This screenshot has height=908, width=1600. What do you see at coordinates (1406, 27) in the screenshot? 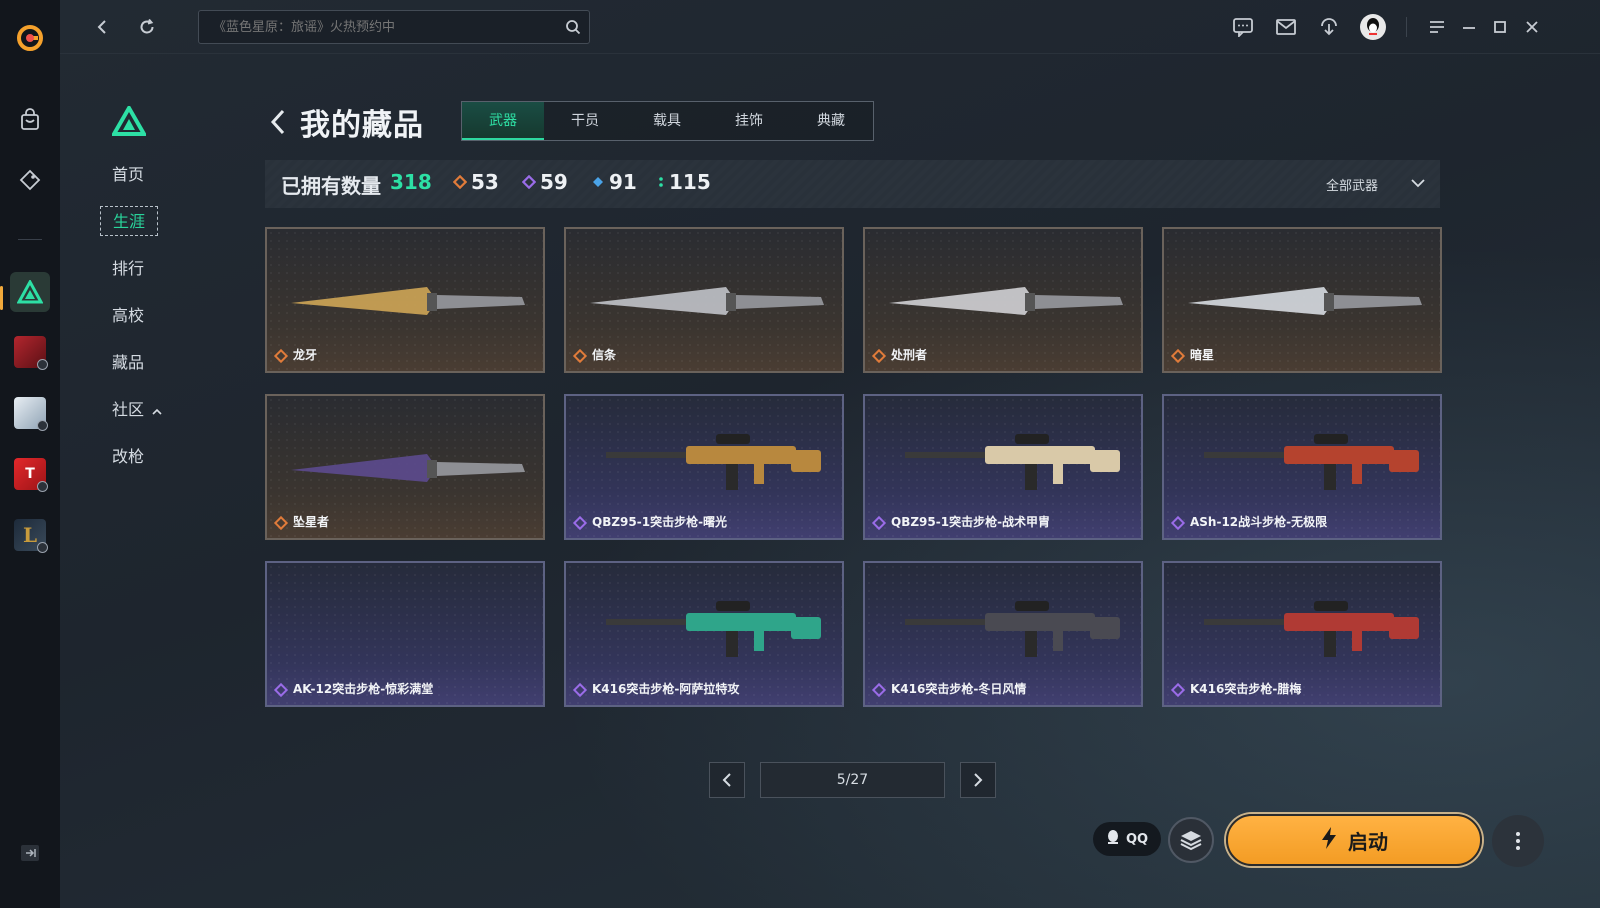
I see `topbar-divider` at bounding box center [1406, 27].